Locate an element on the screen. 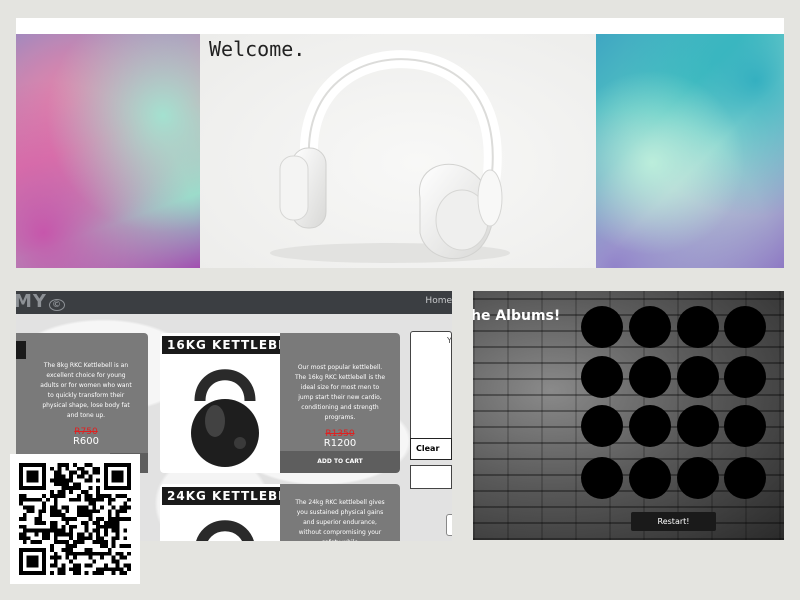 This screenshot has height=600, width=800. cart-sidebar-label: Y is located at coordinates (449, 340).